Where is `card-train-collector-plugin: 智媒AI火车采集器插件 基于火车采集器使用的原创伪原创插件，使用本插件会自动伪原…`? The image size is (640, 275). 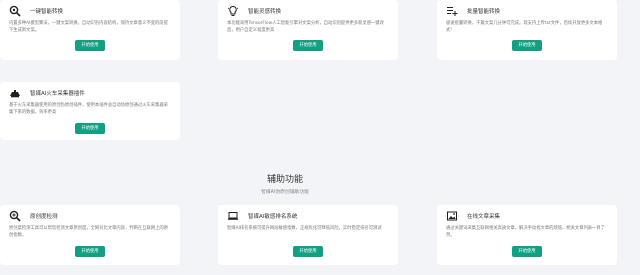 card-train-collector-plugin: 智媒AI火车采集器插件 基于火车采集器使用的原创伪原创插件，使用本插件会自动伪原… is located at coordinates (90, 111).